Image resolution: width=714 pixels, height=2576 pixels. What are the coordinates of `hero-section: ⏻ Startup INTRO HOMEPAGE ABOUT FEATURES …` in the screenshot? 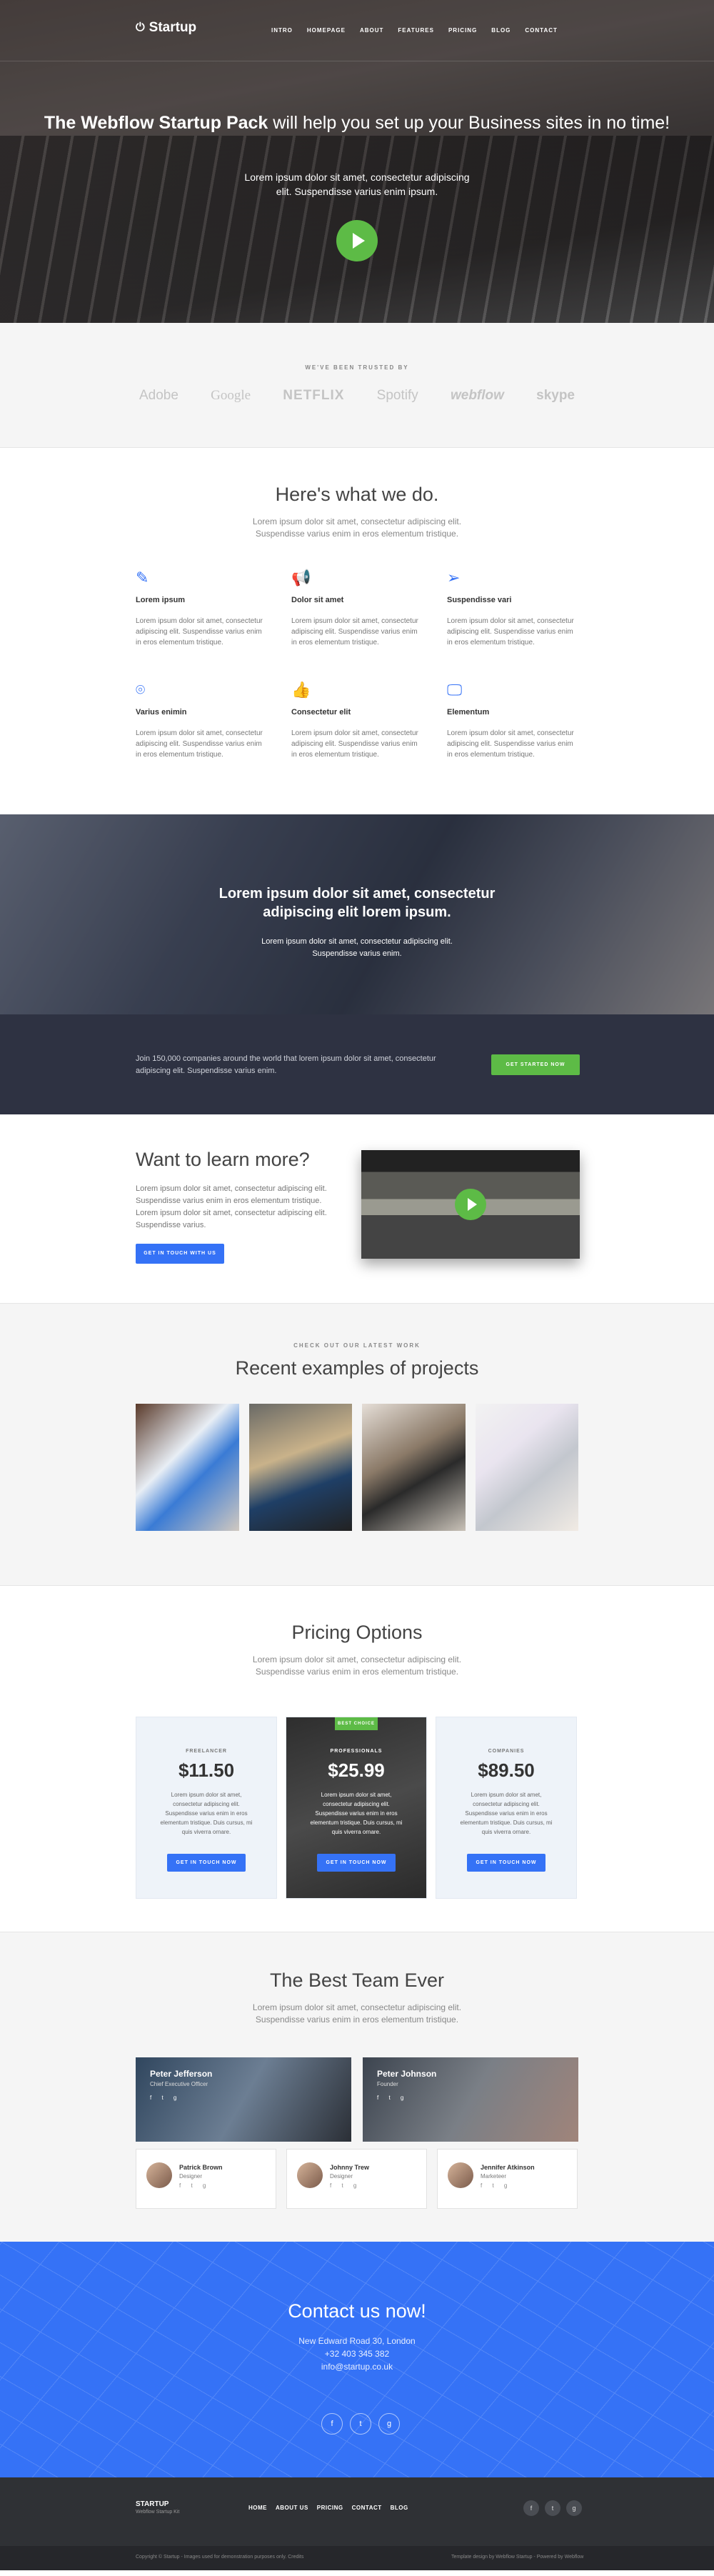 It's located at (357, 161).